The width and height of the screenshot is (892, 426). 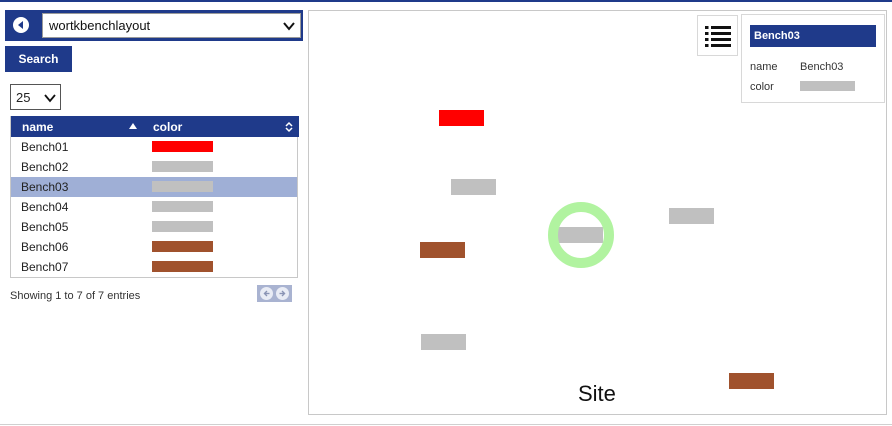 What do you see at coordinates (762, 87) in the screenshot?
I see `popup-key-color: color` at bounding box center [762, 87].